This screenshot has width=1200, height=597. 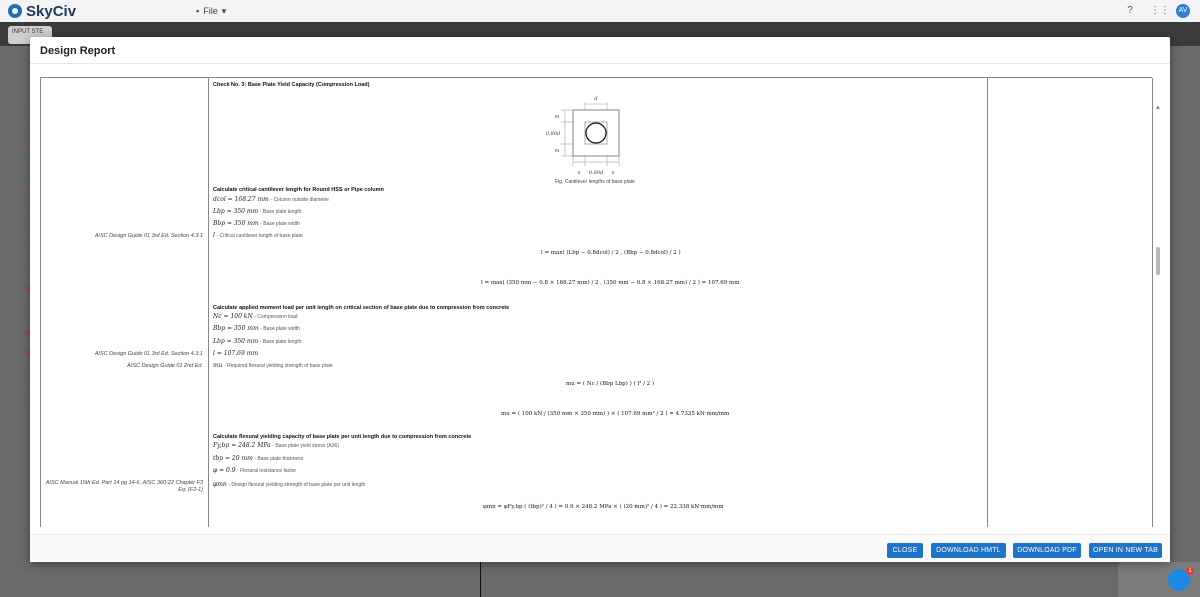 What do you see at coordinates (300, 200) in the screenshot?
I see `item-desc: - Column outside diameter` at bounding box center [300, 200].